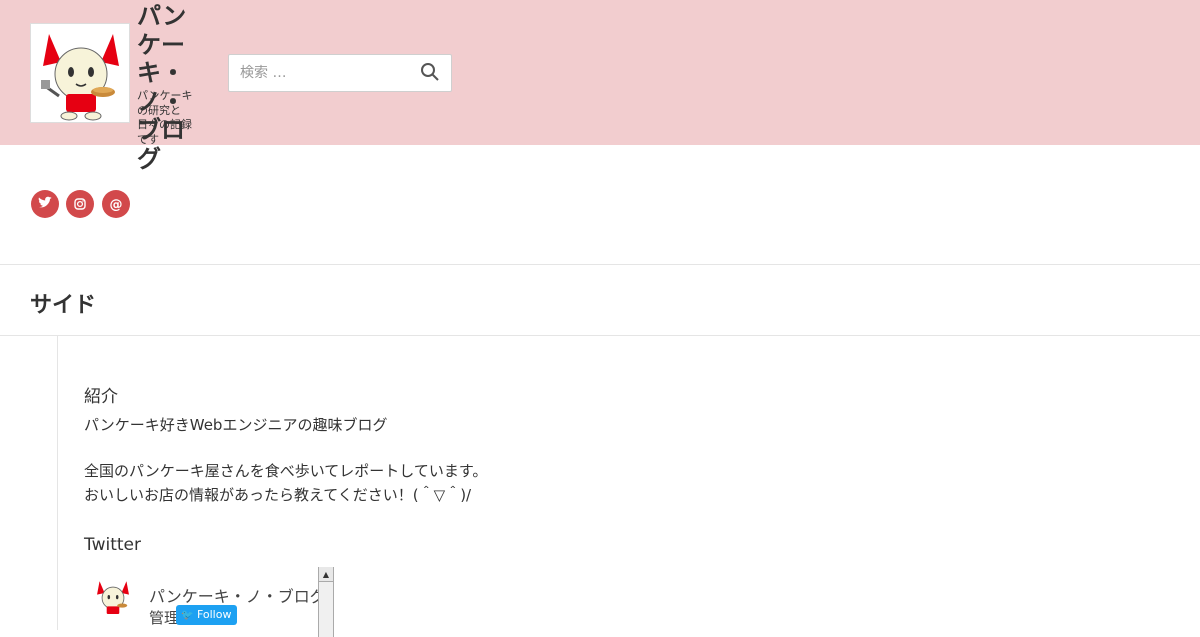  I want to click on twitter-timeline-embed: パンケーキ・ノ・ブログ 管理 🐦 Follow ▲, so click(209, 602).